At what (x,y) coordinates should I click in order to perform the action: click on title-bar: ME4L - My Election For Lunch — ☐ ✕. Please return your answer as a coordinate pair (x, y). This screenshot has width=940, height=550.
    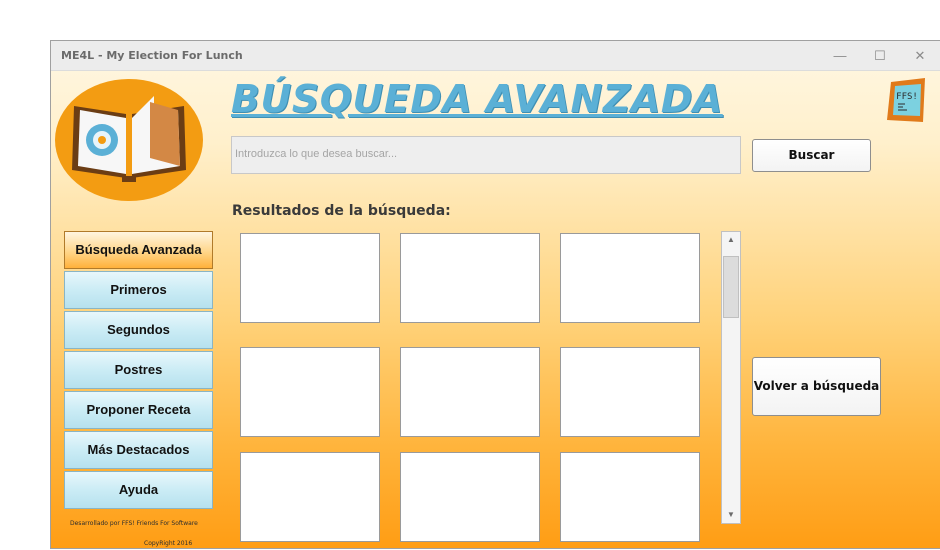
    Looking at the image, I should click on (495, 56).